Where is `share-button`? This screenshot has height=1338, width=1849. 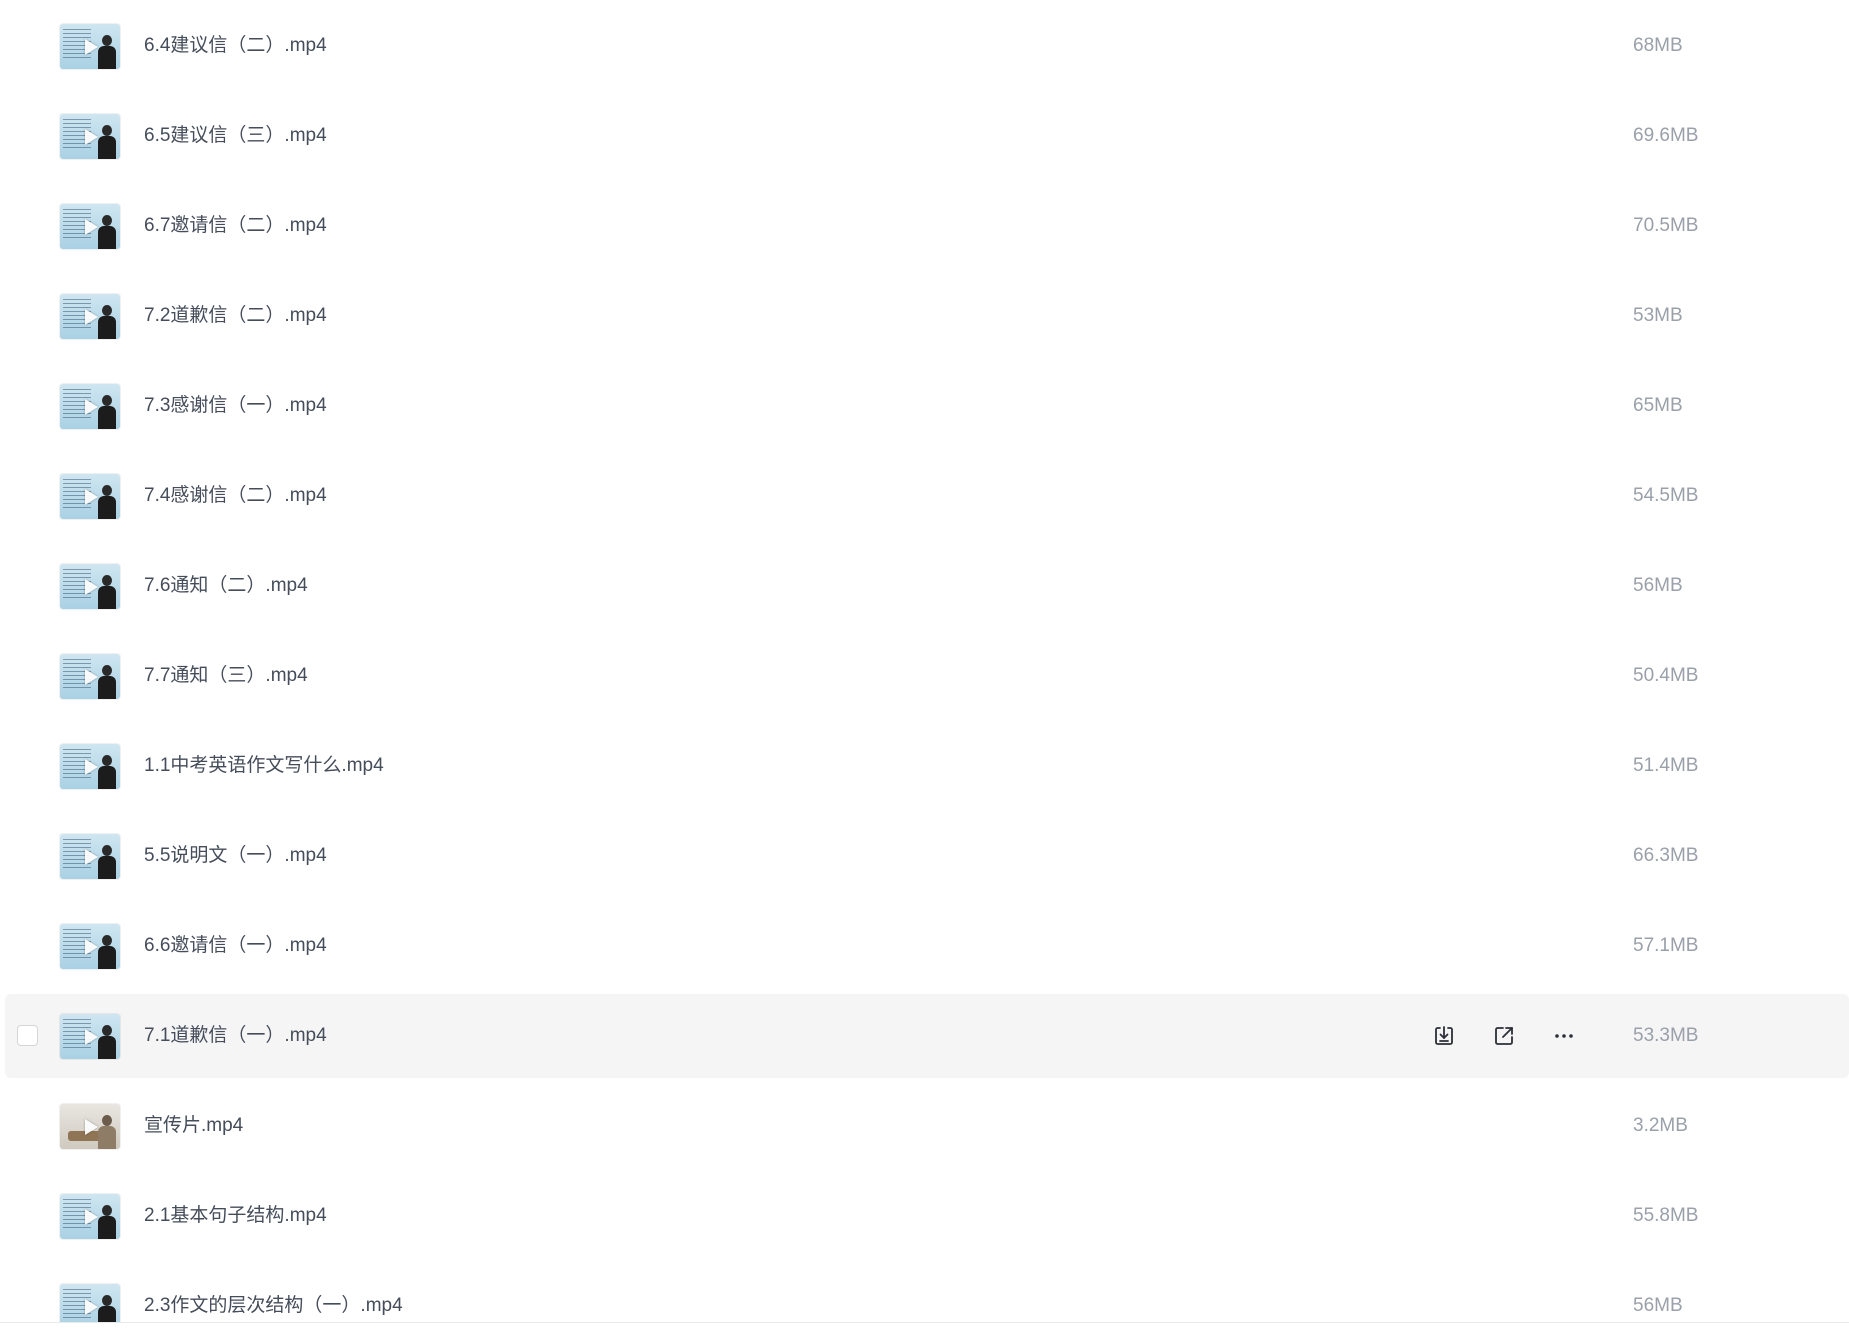
share-button is located at coordinates (1504, 1036).